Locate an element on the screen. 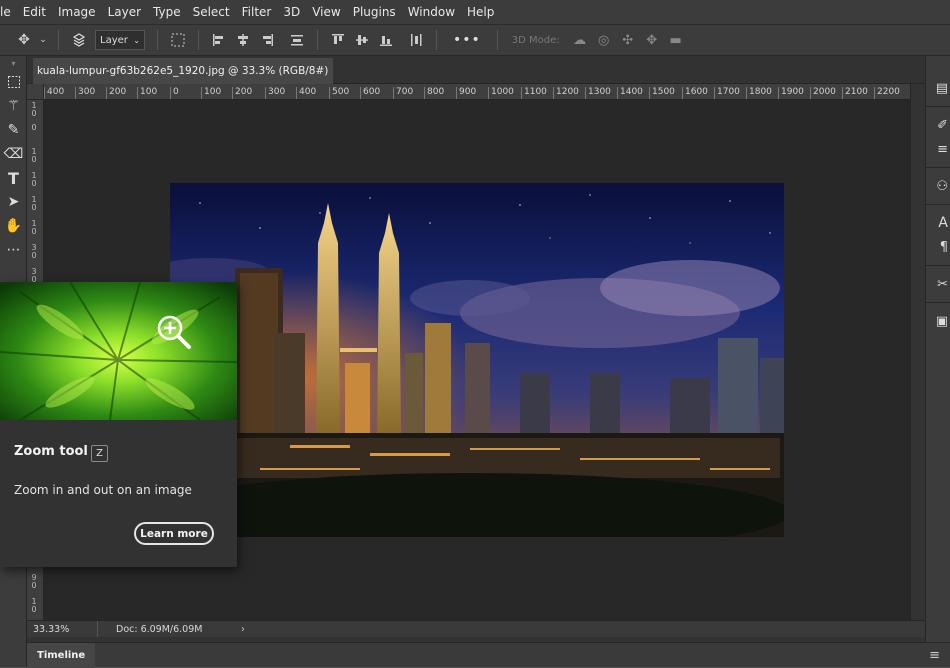  menu-file: le is located at coordinates (8, 12).